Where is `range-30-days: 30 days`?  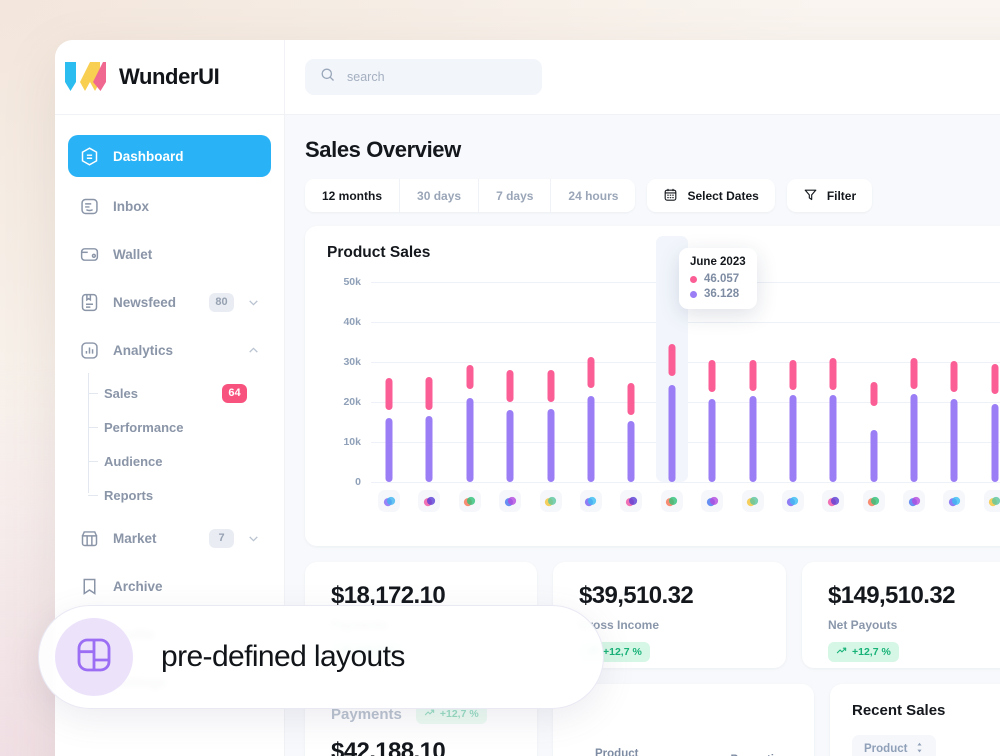 range-30-days: 30 days is located at coordinates (440, 195).